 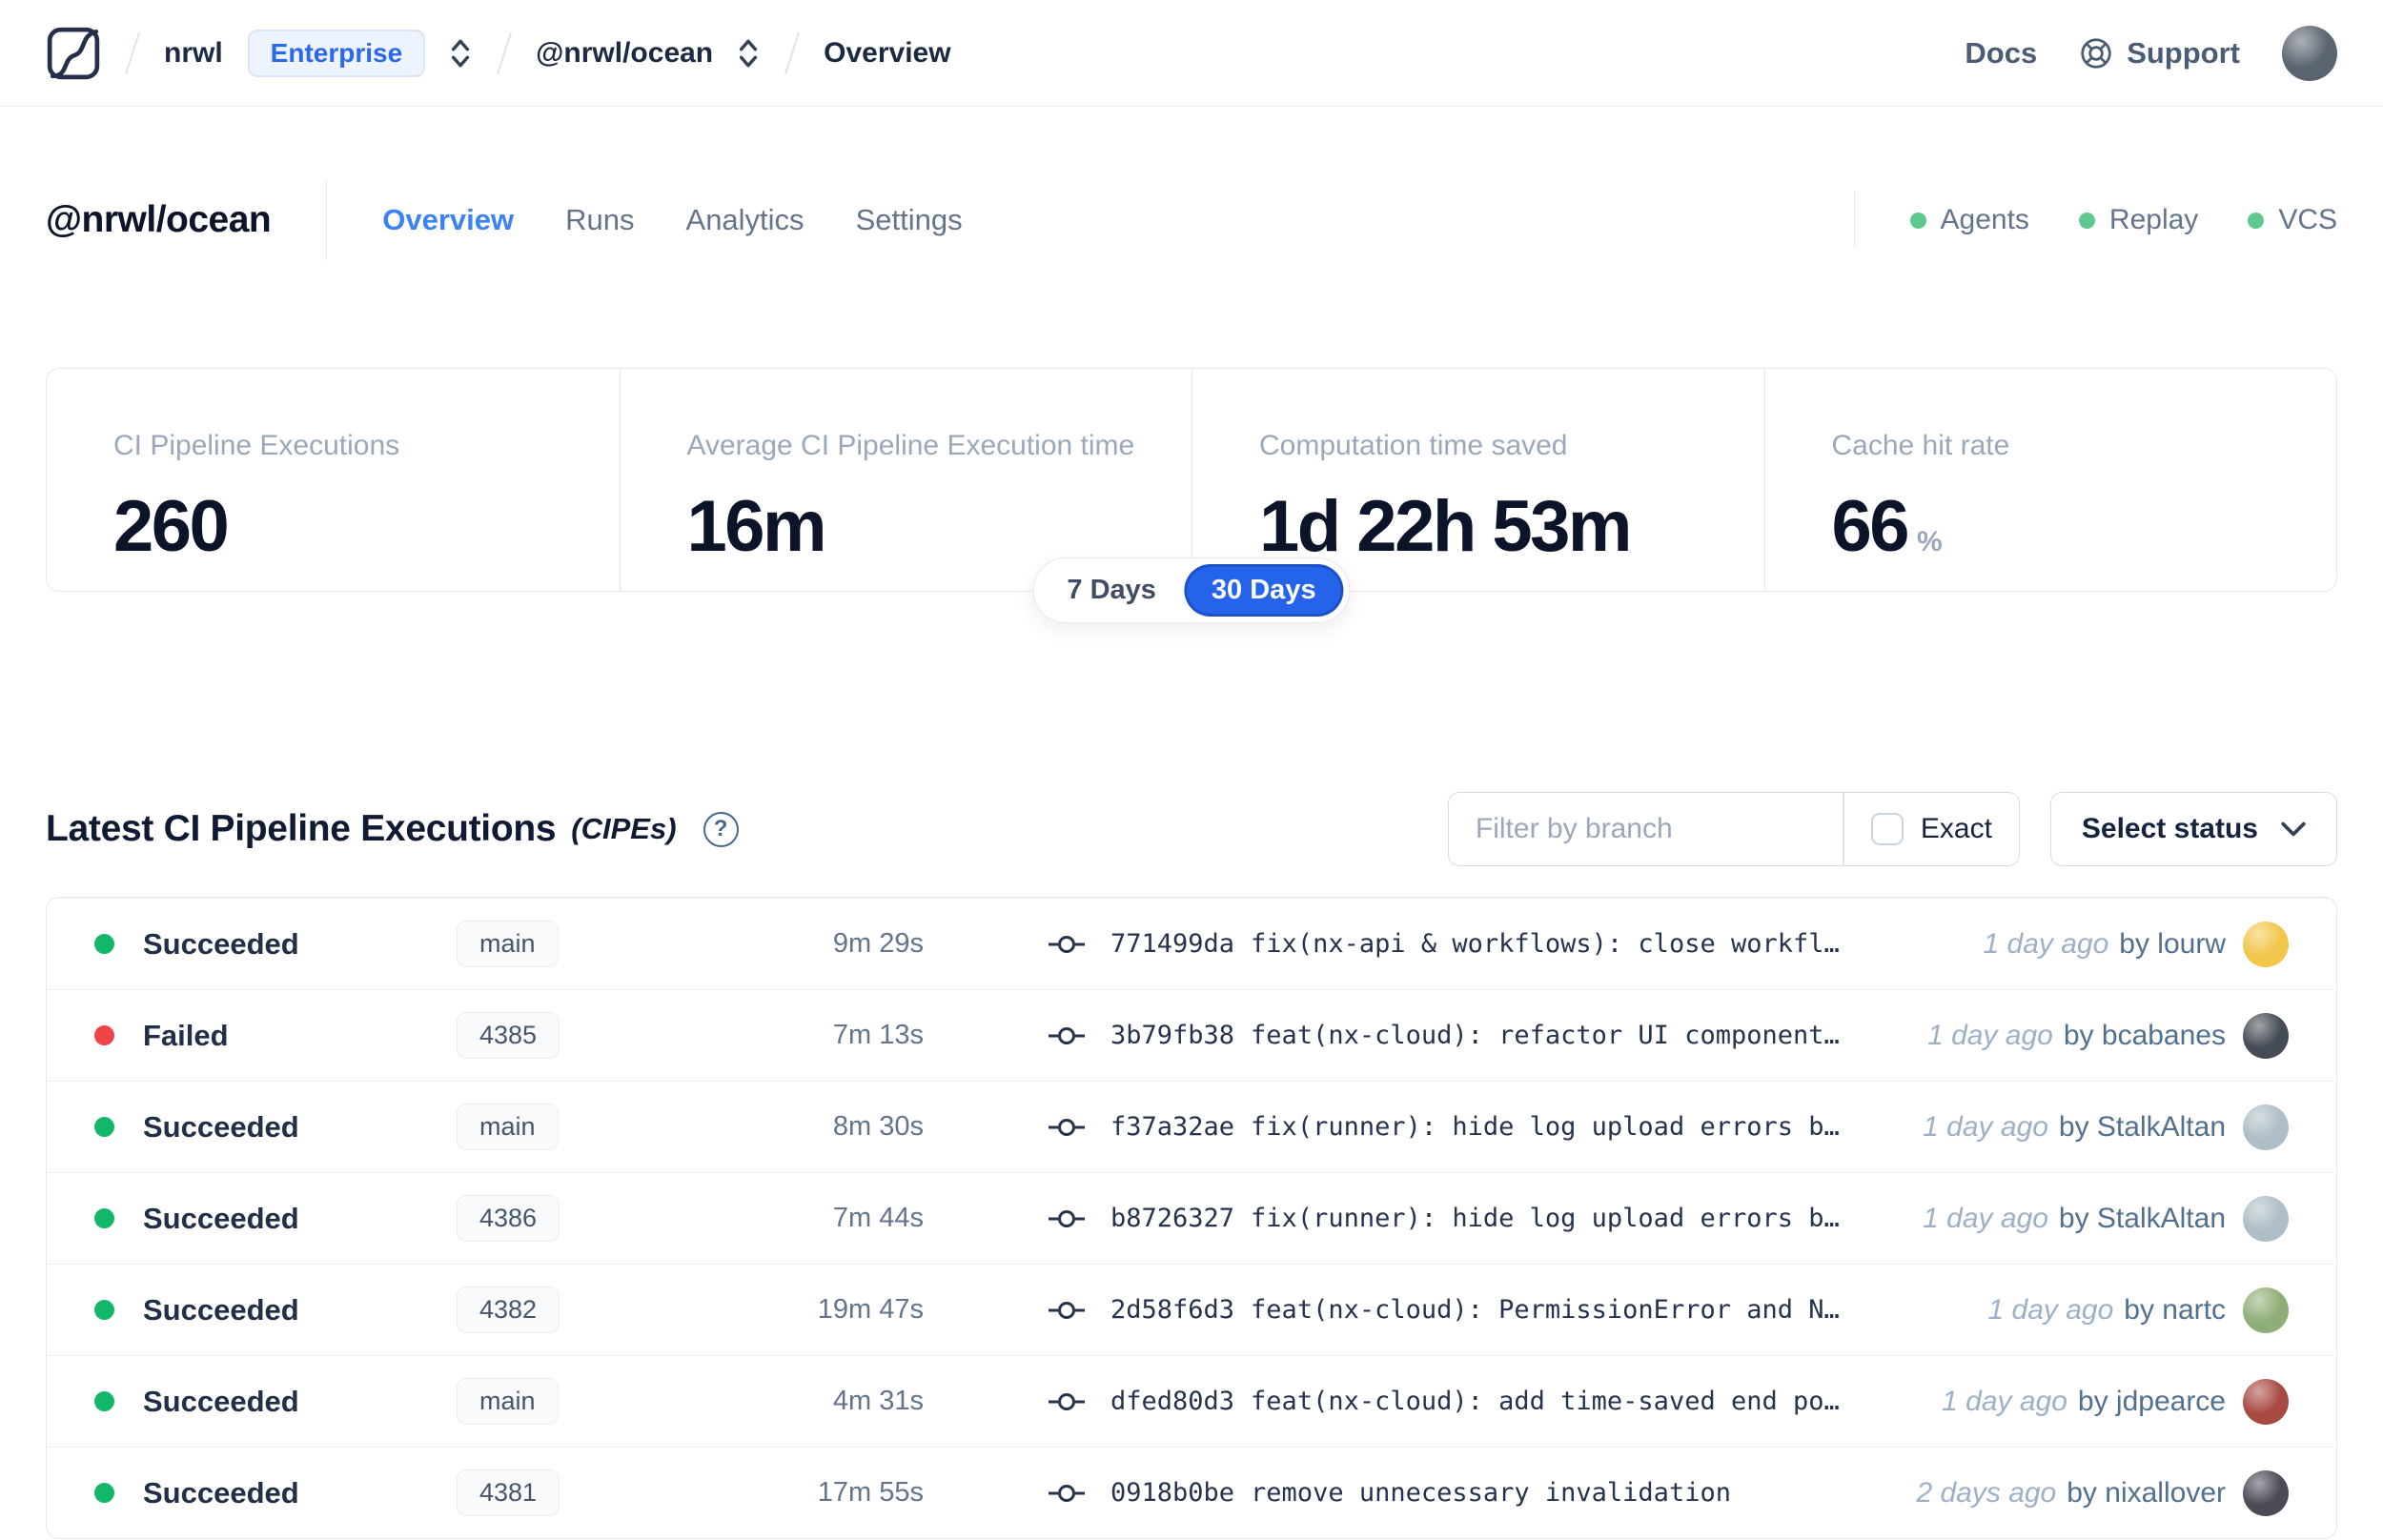 I want to click on docs-link: Docs, so click(x=2001, y=53).